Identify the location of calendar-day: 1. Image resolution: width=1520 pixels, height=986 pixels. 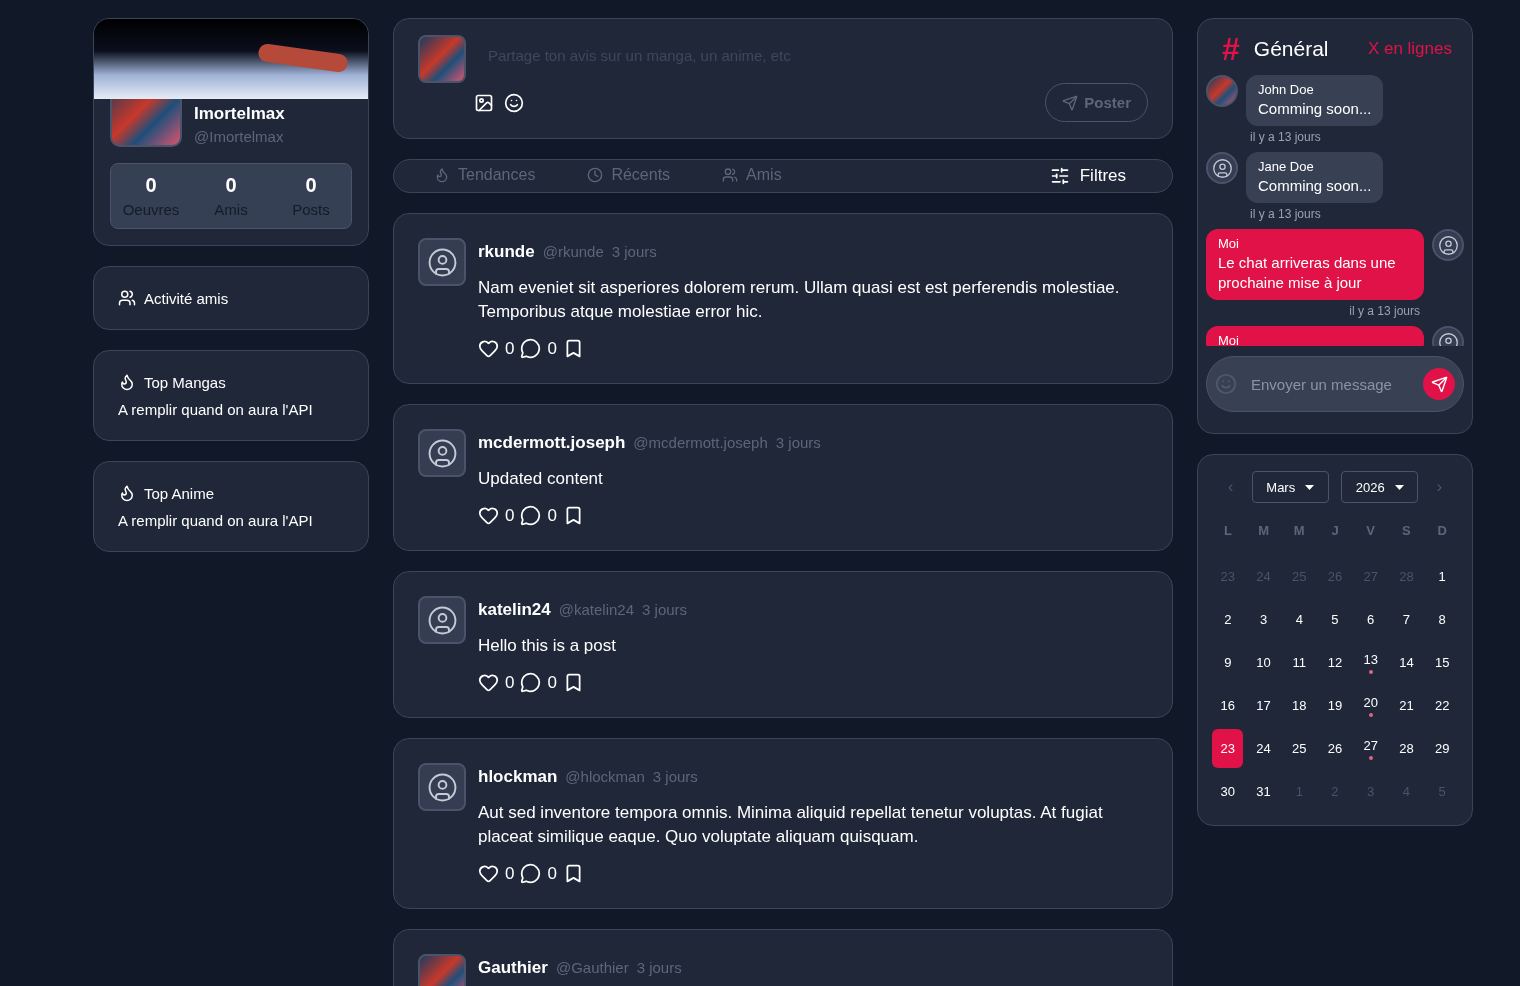
(1442, 576).